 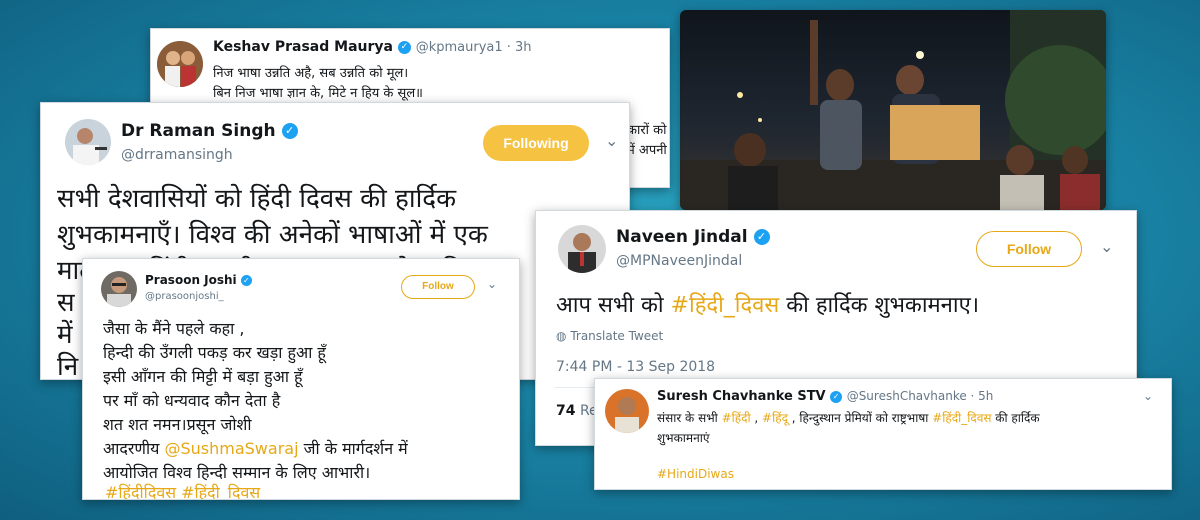 What do you see at coordinates (683, 438) in the screenshot?
I see `tweet-line: शुभकामनाएं` at bounding box center [683, 438].